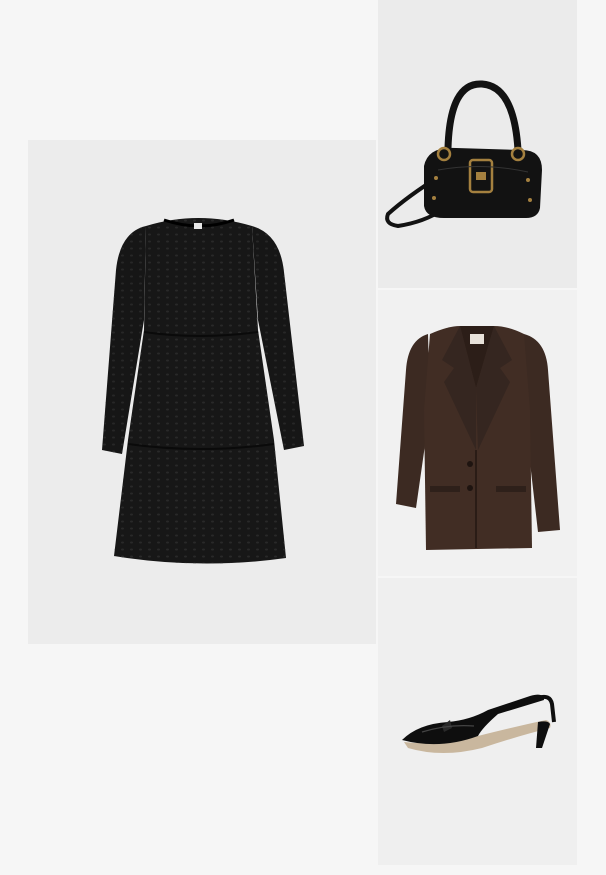 The image size is (606, 875). I want to click on product-tile-shoes, so click(477, 721).